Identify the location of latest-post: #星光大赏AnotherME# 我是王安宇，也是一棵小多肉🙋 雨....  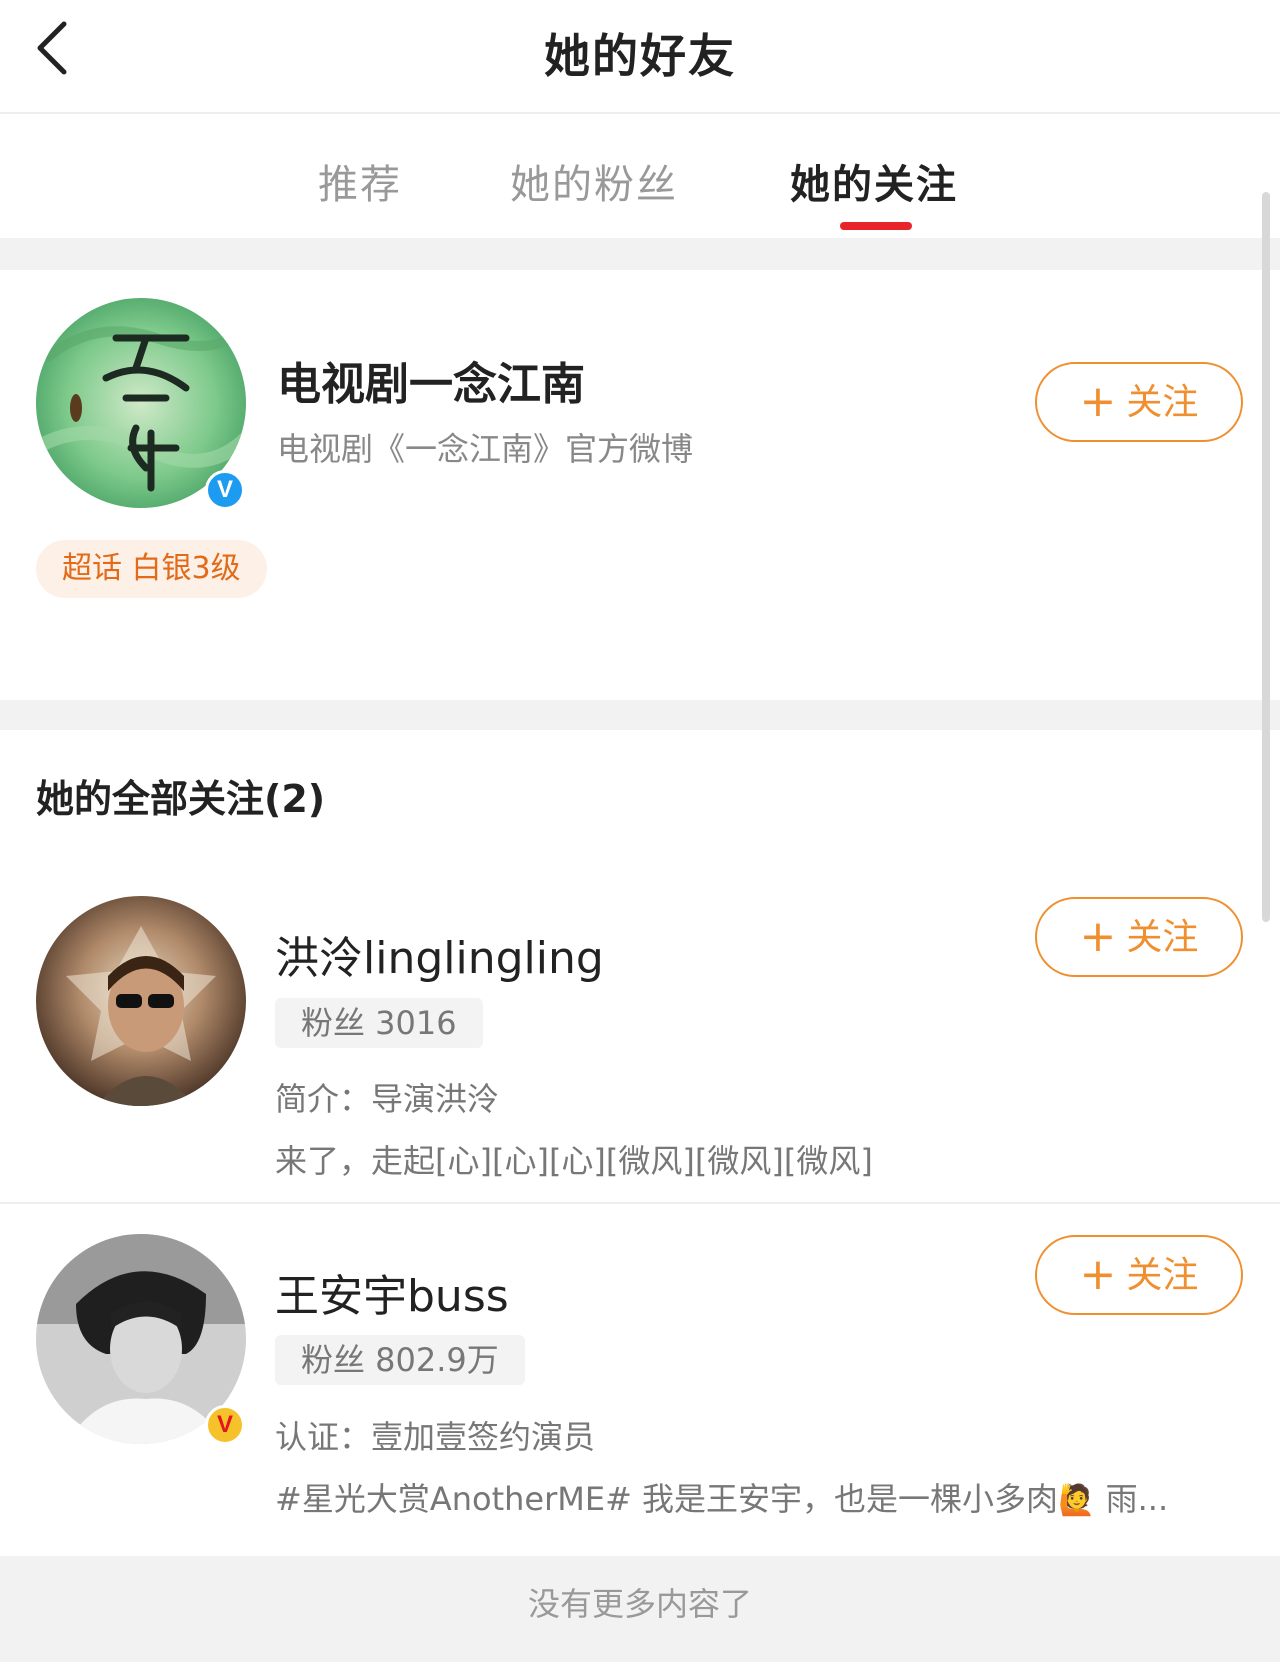
(721, 1497).